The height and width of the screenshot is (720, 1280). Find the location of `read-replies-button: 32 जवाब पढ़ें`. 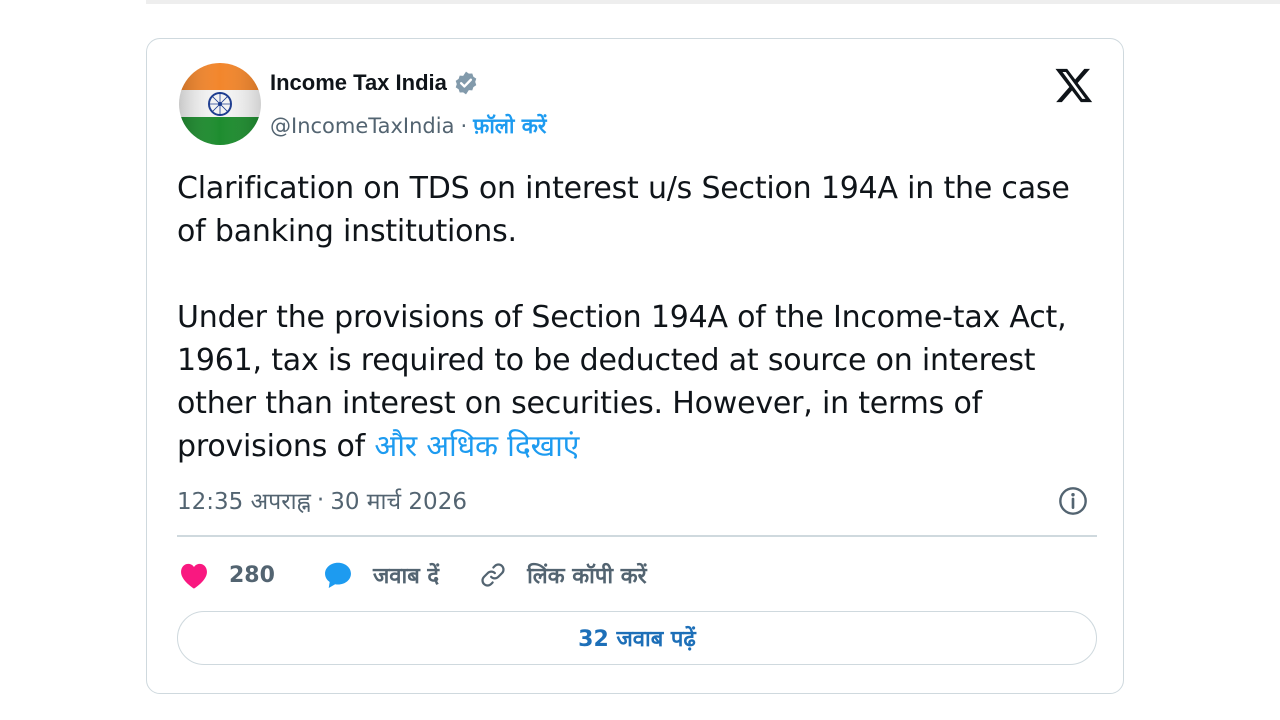

read-replies-button: 32 जवाब पढ़ें is located at coordinates (637, 638).